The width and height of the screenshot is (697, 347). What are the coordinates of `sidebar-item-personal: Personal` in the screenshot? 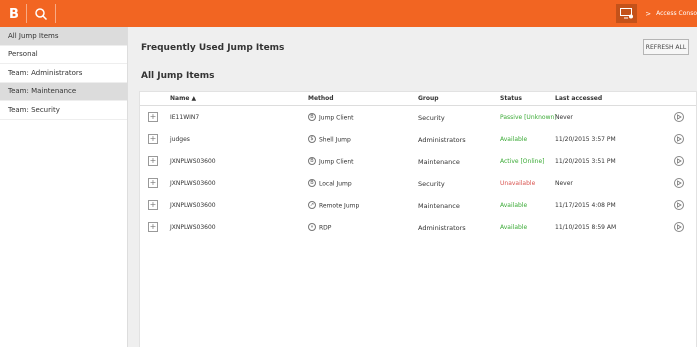 It's located at (63, 55).